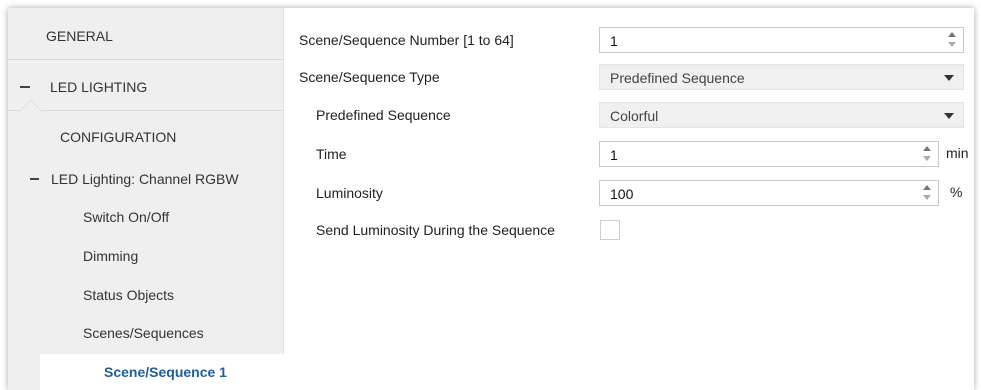 The width and height of the screenshot is (981, 390). What do you see at coordinates (145, 256) in the screenshot?
I see `sidebar-item-dimming: Dimming` at bounding box center [145, 256].